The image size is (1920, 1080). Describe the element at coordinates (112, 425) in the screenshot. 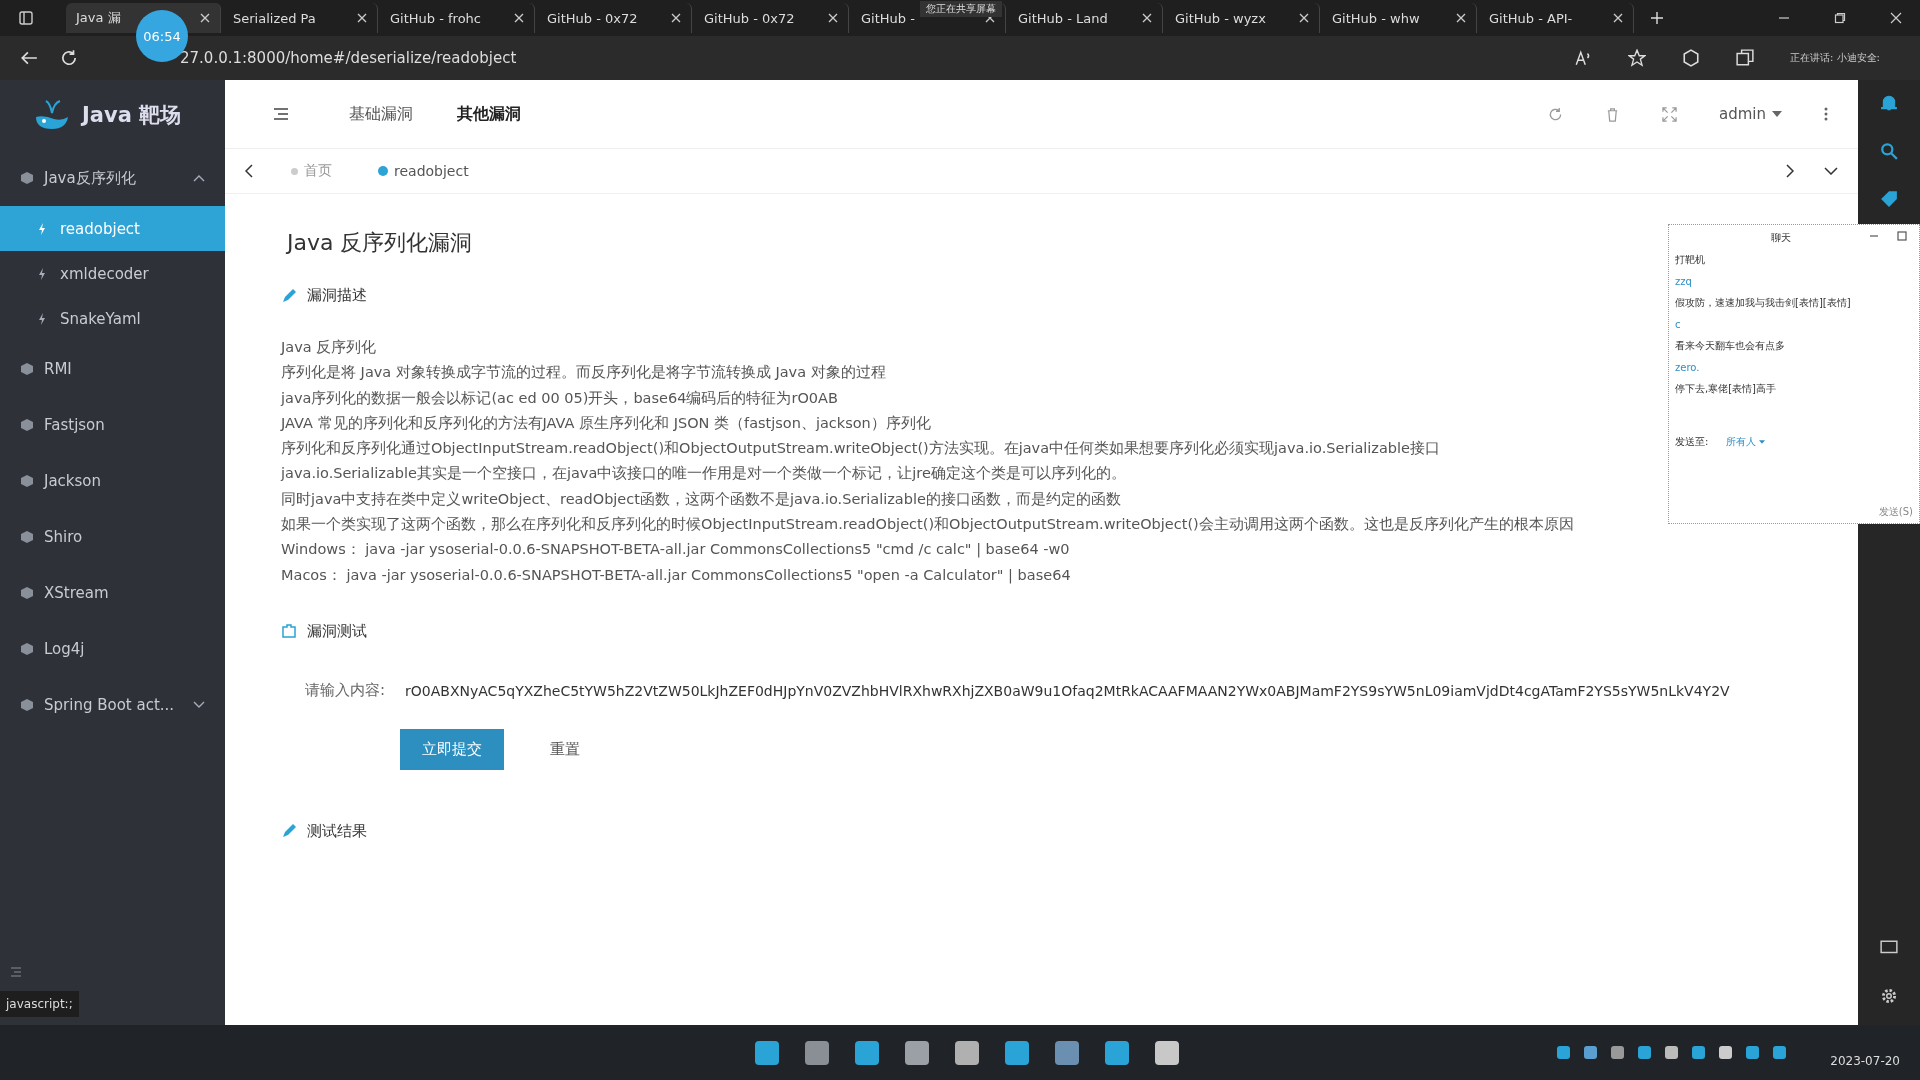

I see `sidebar-item: Fastjson` at that location.